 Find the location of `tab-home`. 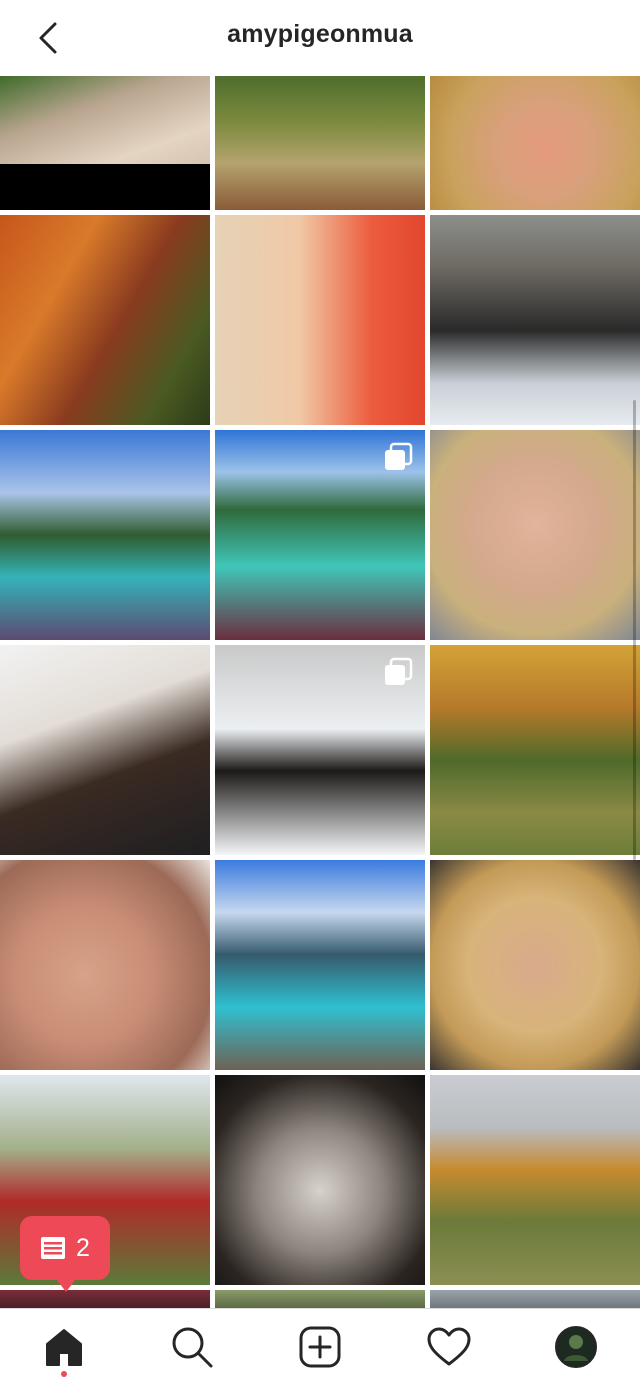

tab-home is located at coordinates (64, 1347).